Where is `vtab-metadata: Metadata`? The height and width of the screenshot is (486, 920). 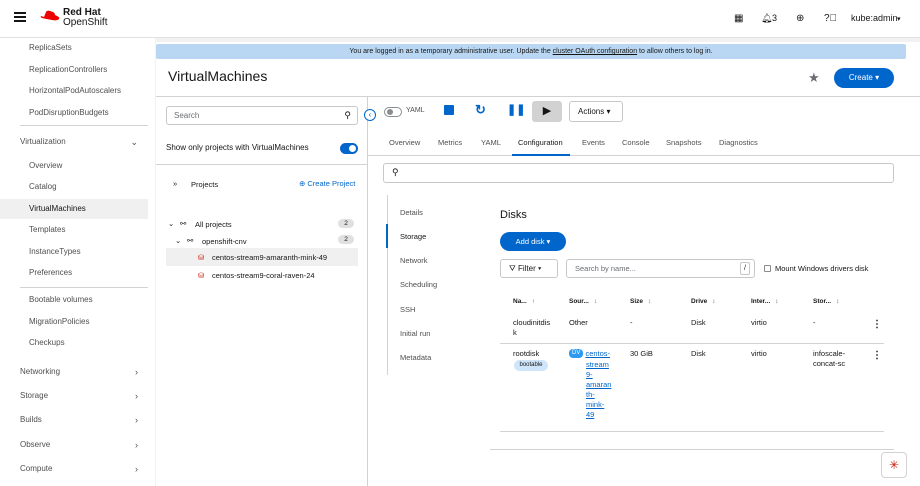 vtab-metadata: Metadata is located at coordinates (415, 357).